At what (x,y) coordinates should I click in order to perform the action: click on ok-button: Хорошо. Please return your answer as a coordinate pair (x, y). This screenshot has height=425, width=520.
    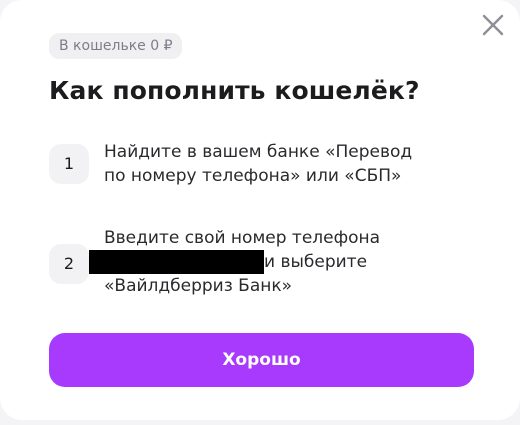
    Looking at the image, I should click on (261, 360).